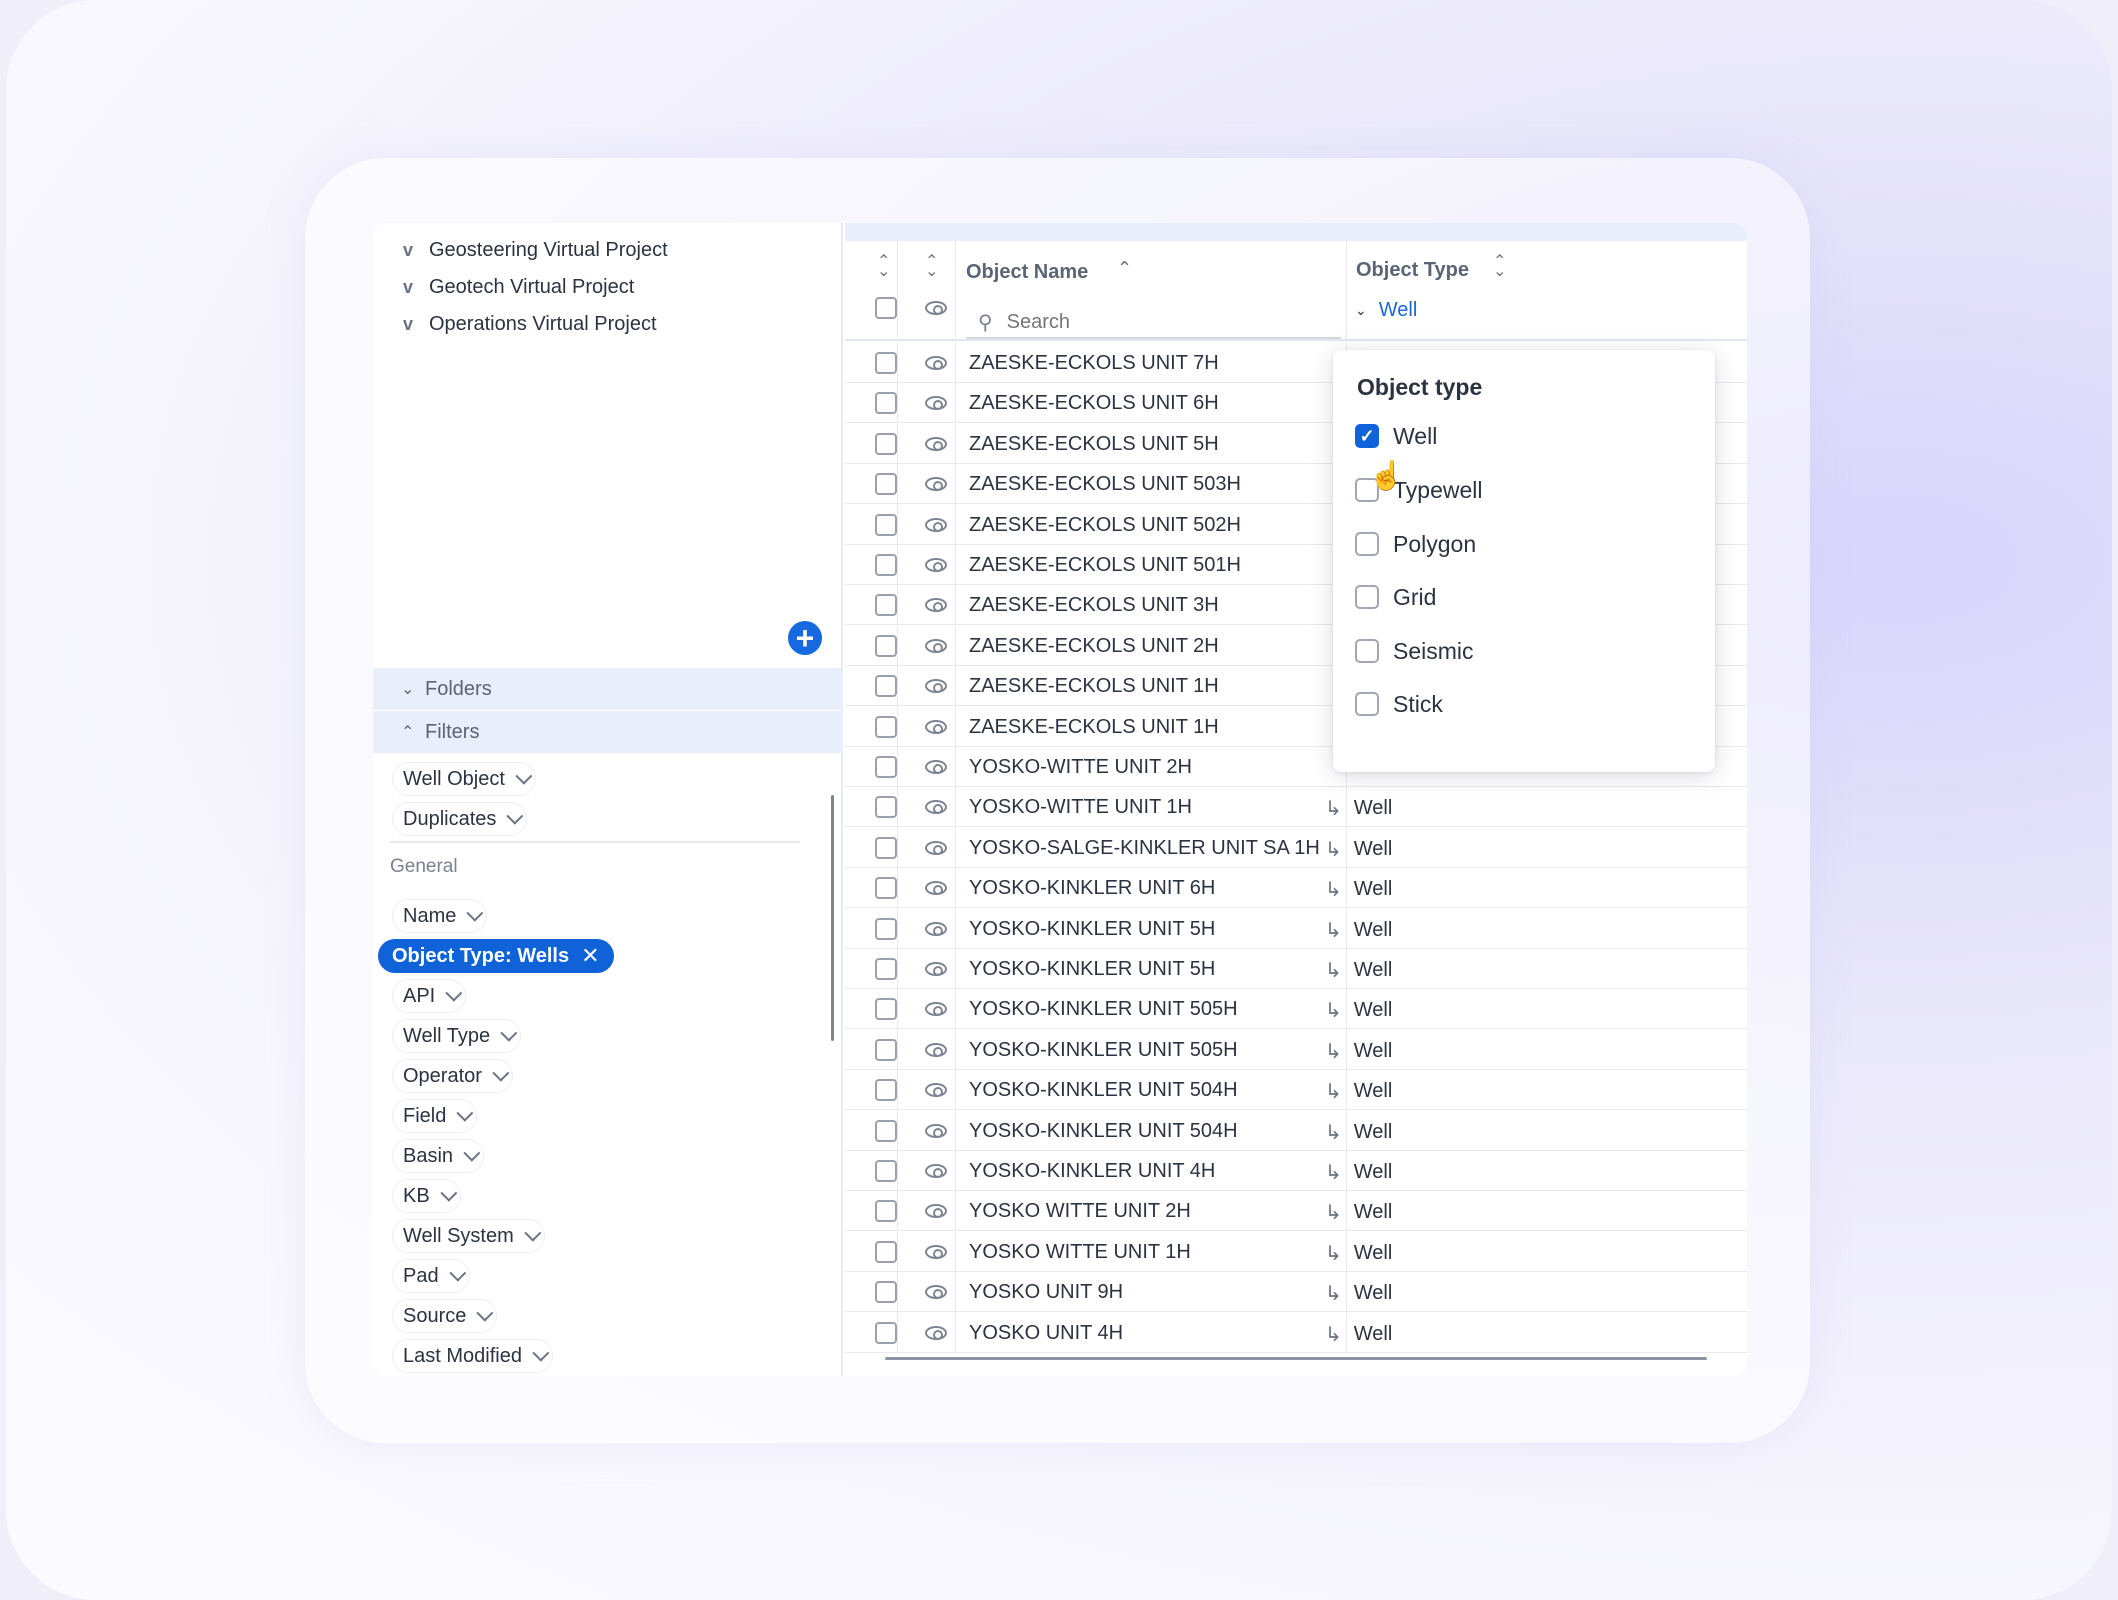 This screenshot has height=1600, width=2118. What do you see at coordinates (1414, 651) in the screenshot?
I see `option-seismic: Seismic` at bounding box center [1414, 651].